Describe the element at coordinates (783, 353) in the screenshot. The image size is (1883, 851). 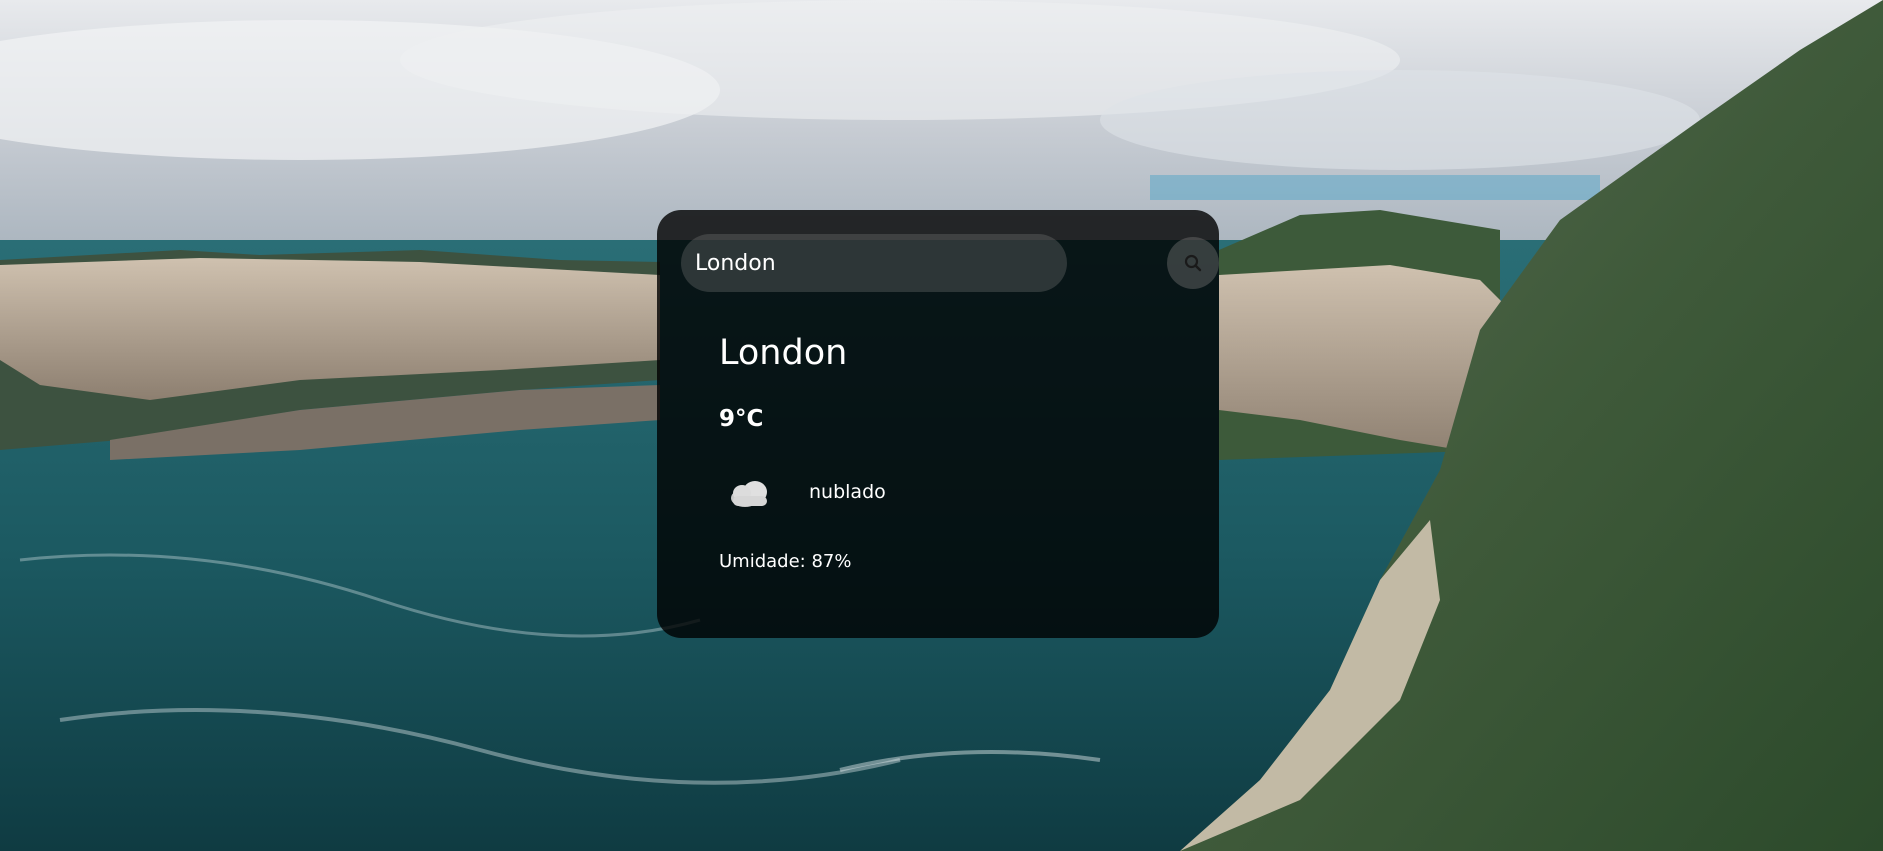
I see `city-name: London` at that location.